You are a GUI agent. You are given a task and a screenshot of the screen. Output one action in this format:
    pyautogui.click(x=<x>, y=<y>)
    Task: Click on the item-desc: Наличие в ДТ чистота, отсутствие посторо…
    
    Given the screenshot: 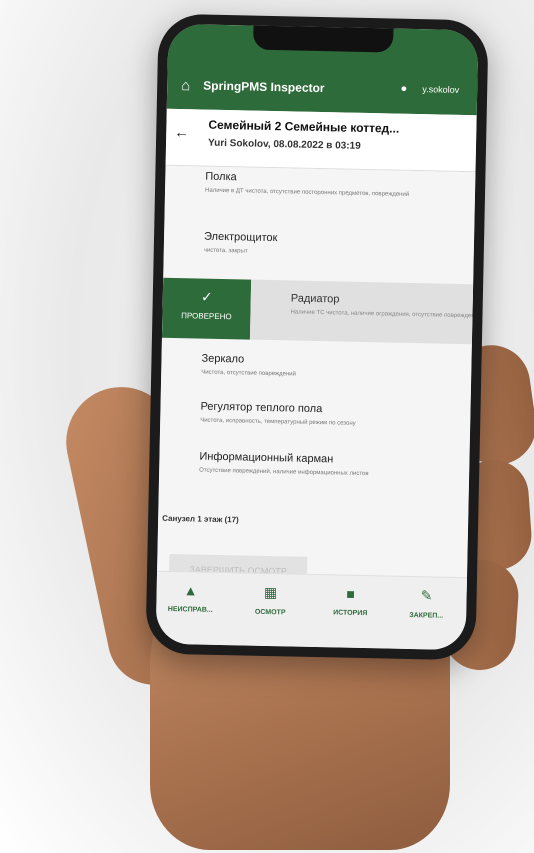 What is the action you would take?
    pyautogui.click(x=307, y=192)
    